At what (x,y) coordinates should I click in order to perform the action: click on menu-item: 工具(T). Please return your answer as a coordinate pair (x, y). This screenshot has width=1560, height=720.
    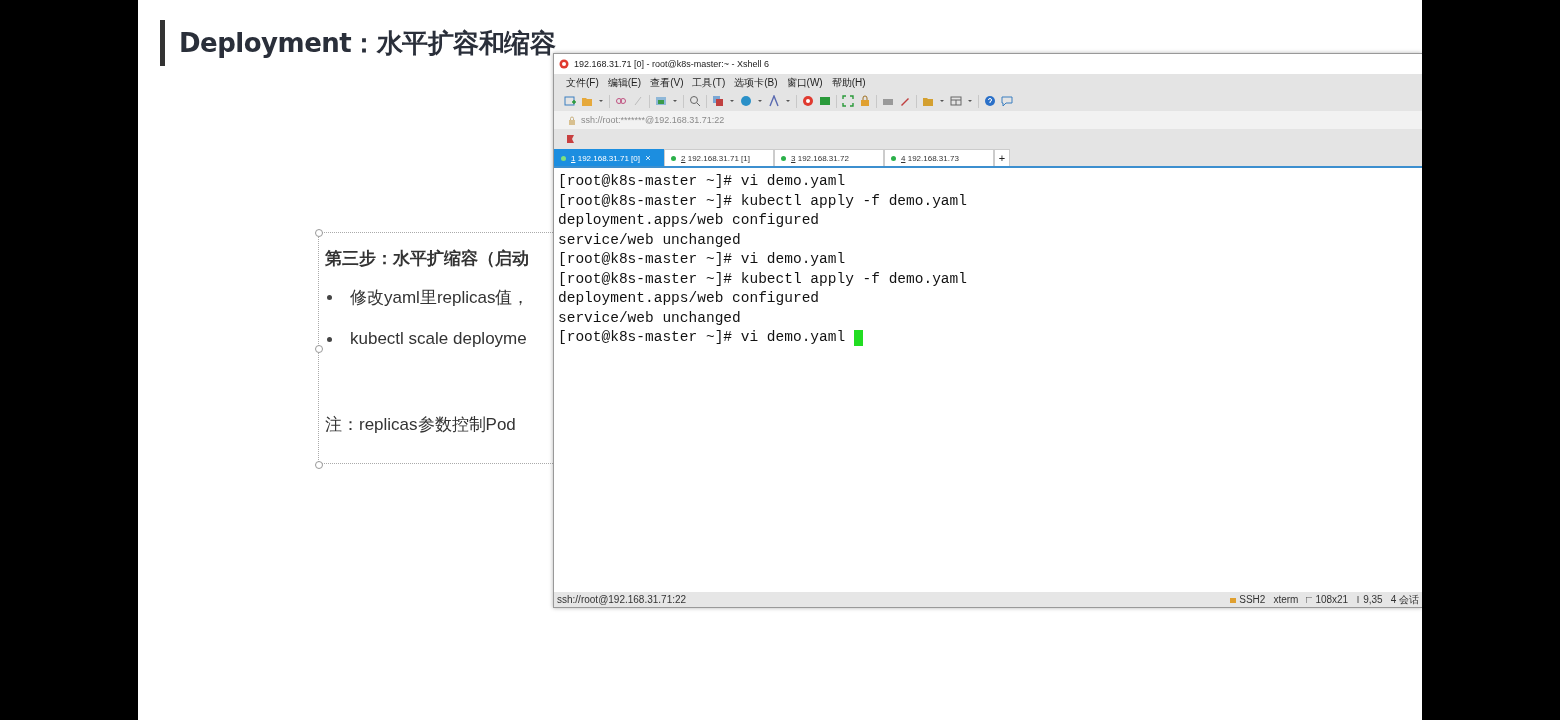
    Looking at the image, I should click on (709, 82).